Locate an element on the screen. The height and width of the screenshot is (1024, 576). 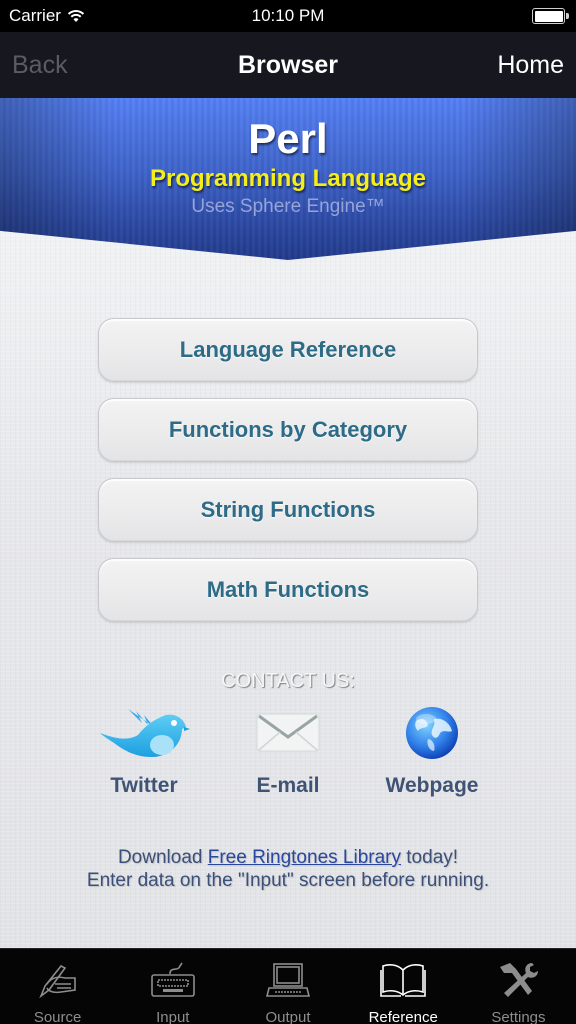
twitter-contact: Twitter is located at coordinates (144, 750).